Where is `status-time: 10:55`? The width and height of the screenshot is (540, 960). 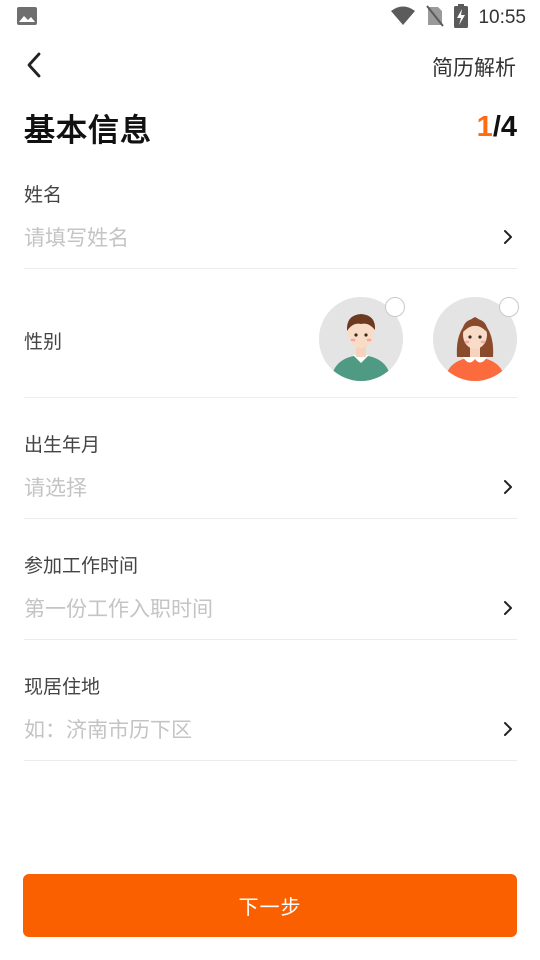
status-time: 10:55 is located at coordinates (502, 17).